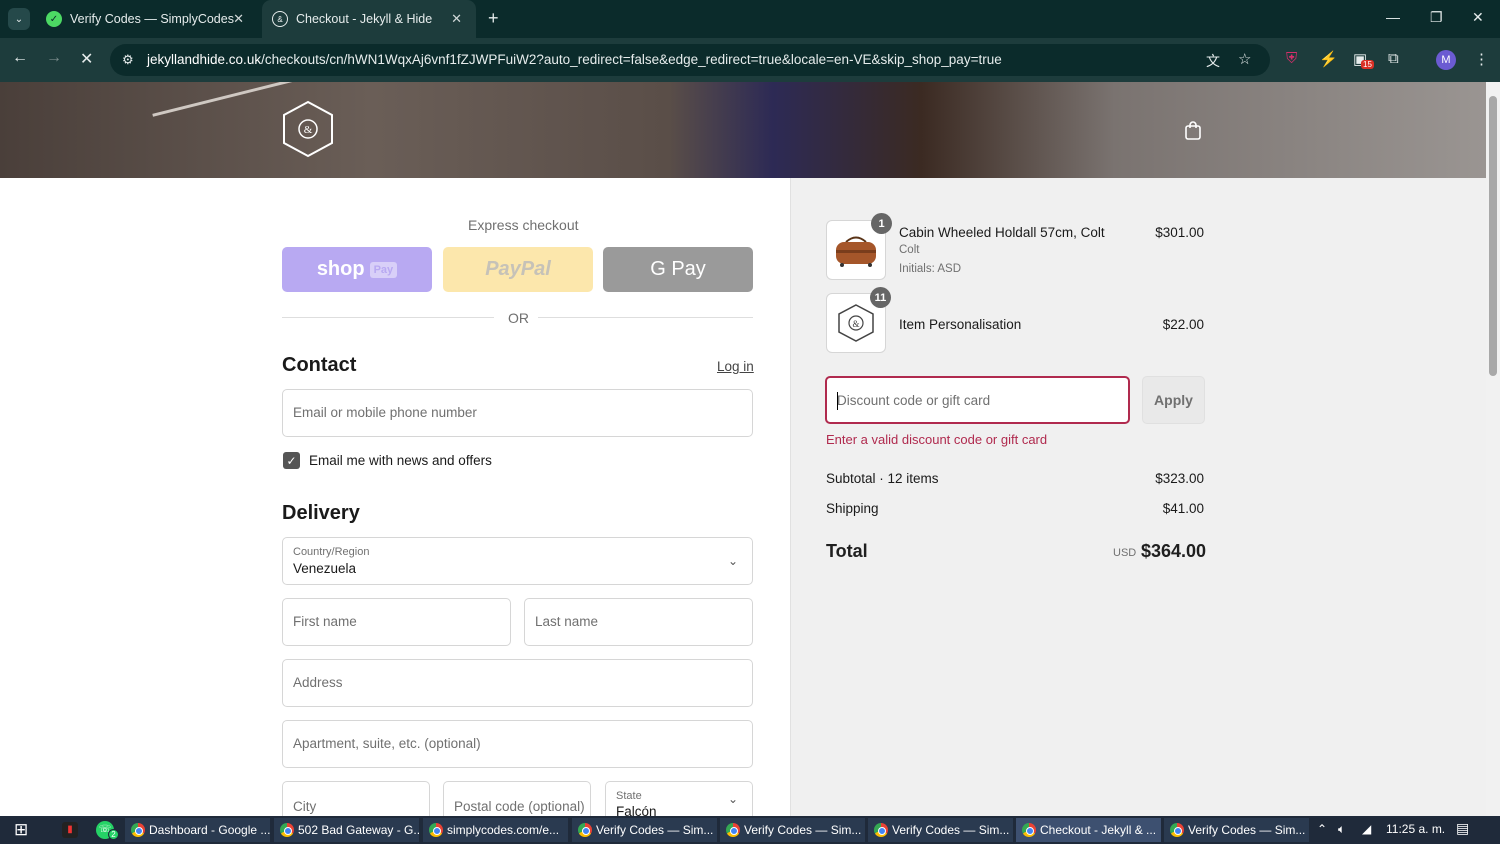 Image resolution: width=1500 pixels, height=844 pixels. What do you see at coordinates (70, 830) in the screenshot?
I see `pinned-app-icon: ▮` at bounding box center [70, 830].